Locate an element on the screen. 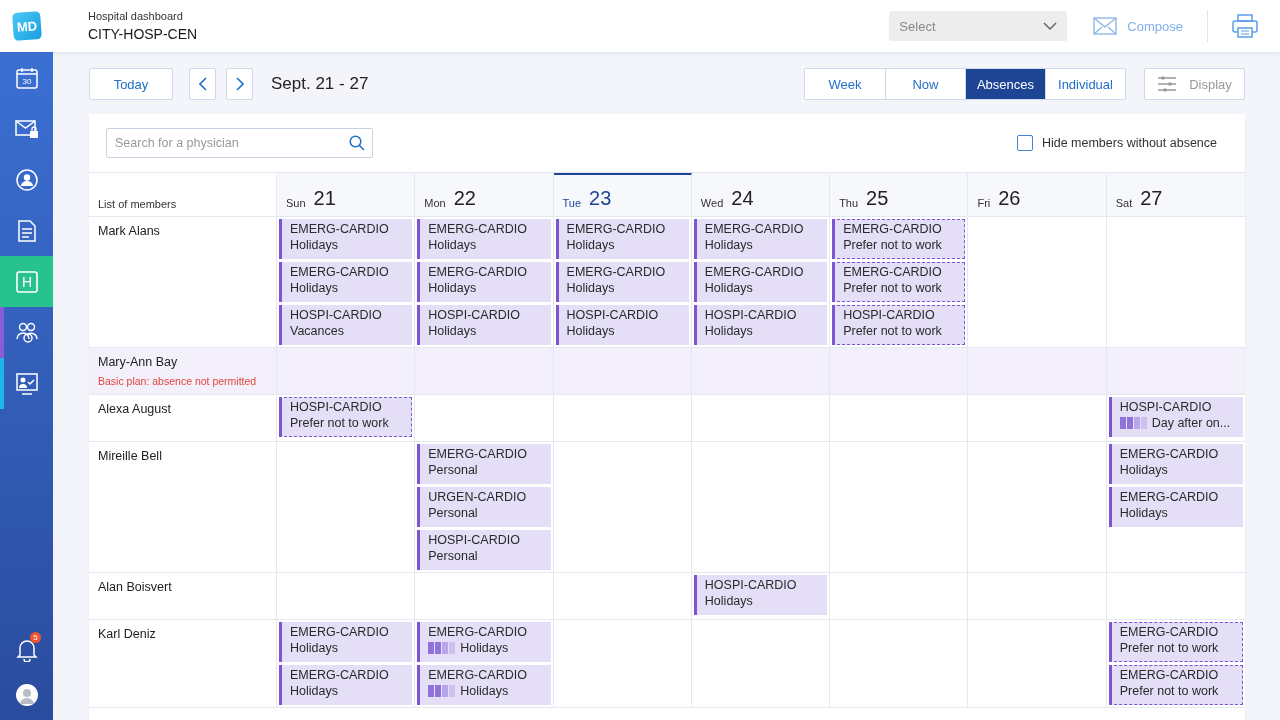 The width and height of the screenshot is (1280, 720). calendar-icon: 30 is located at coordinates (26, 77).